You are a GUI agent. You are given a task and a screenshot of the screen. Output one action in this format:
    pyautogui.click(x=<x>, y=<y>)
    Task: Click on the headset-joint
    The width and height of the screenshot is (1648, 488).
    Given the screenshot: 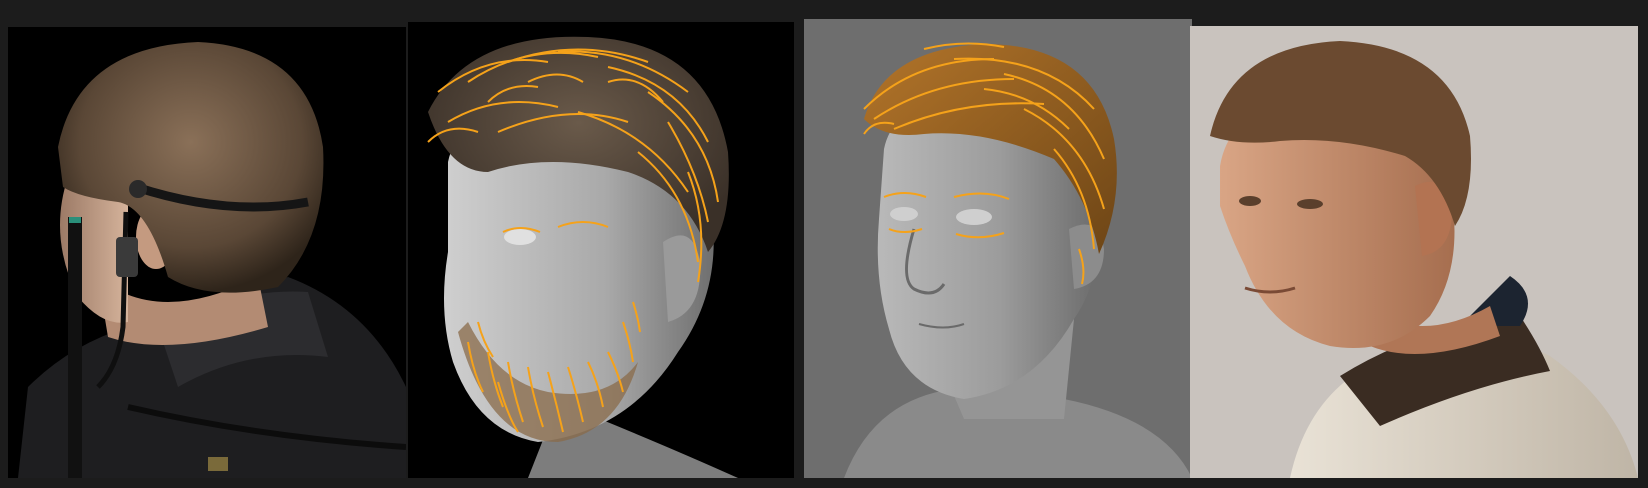 What is the action you would take?
    pyautogui.click(x=138, y=189)
    